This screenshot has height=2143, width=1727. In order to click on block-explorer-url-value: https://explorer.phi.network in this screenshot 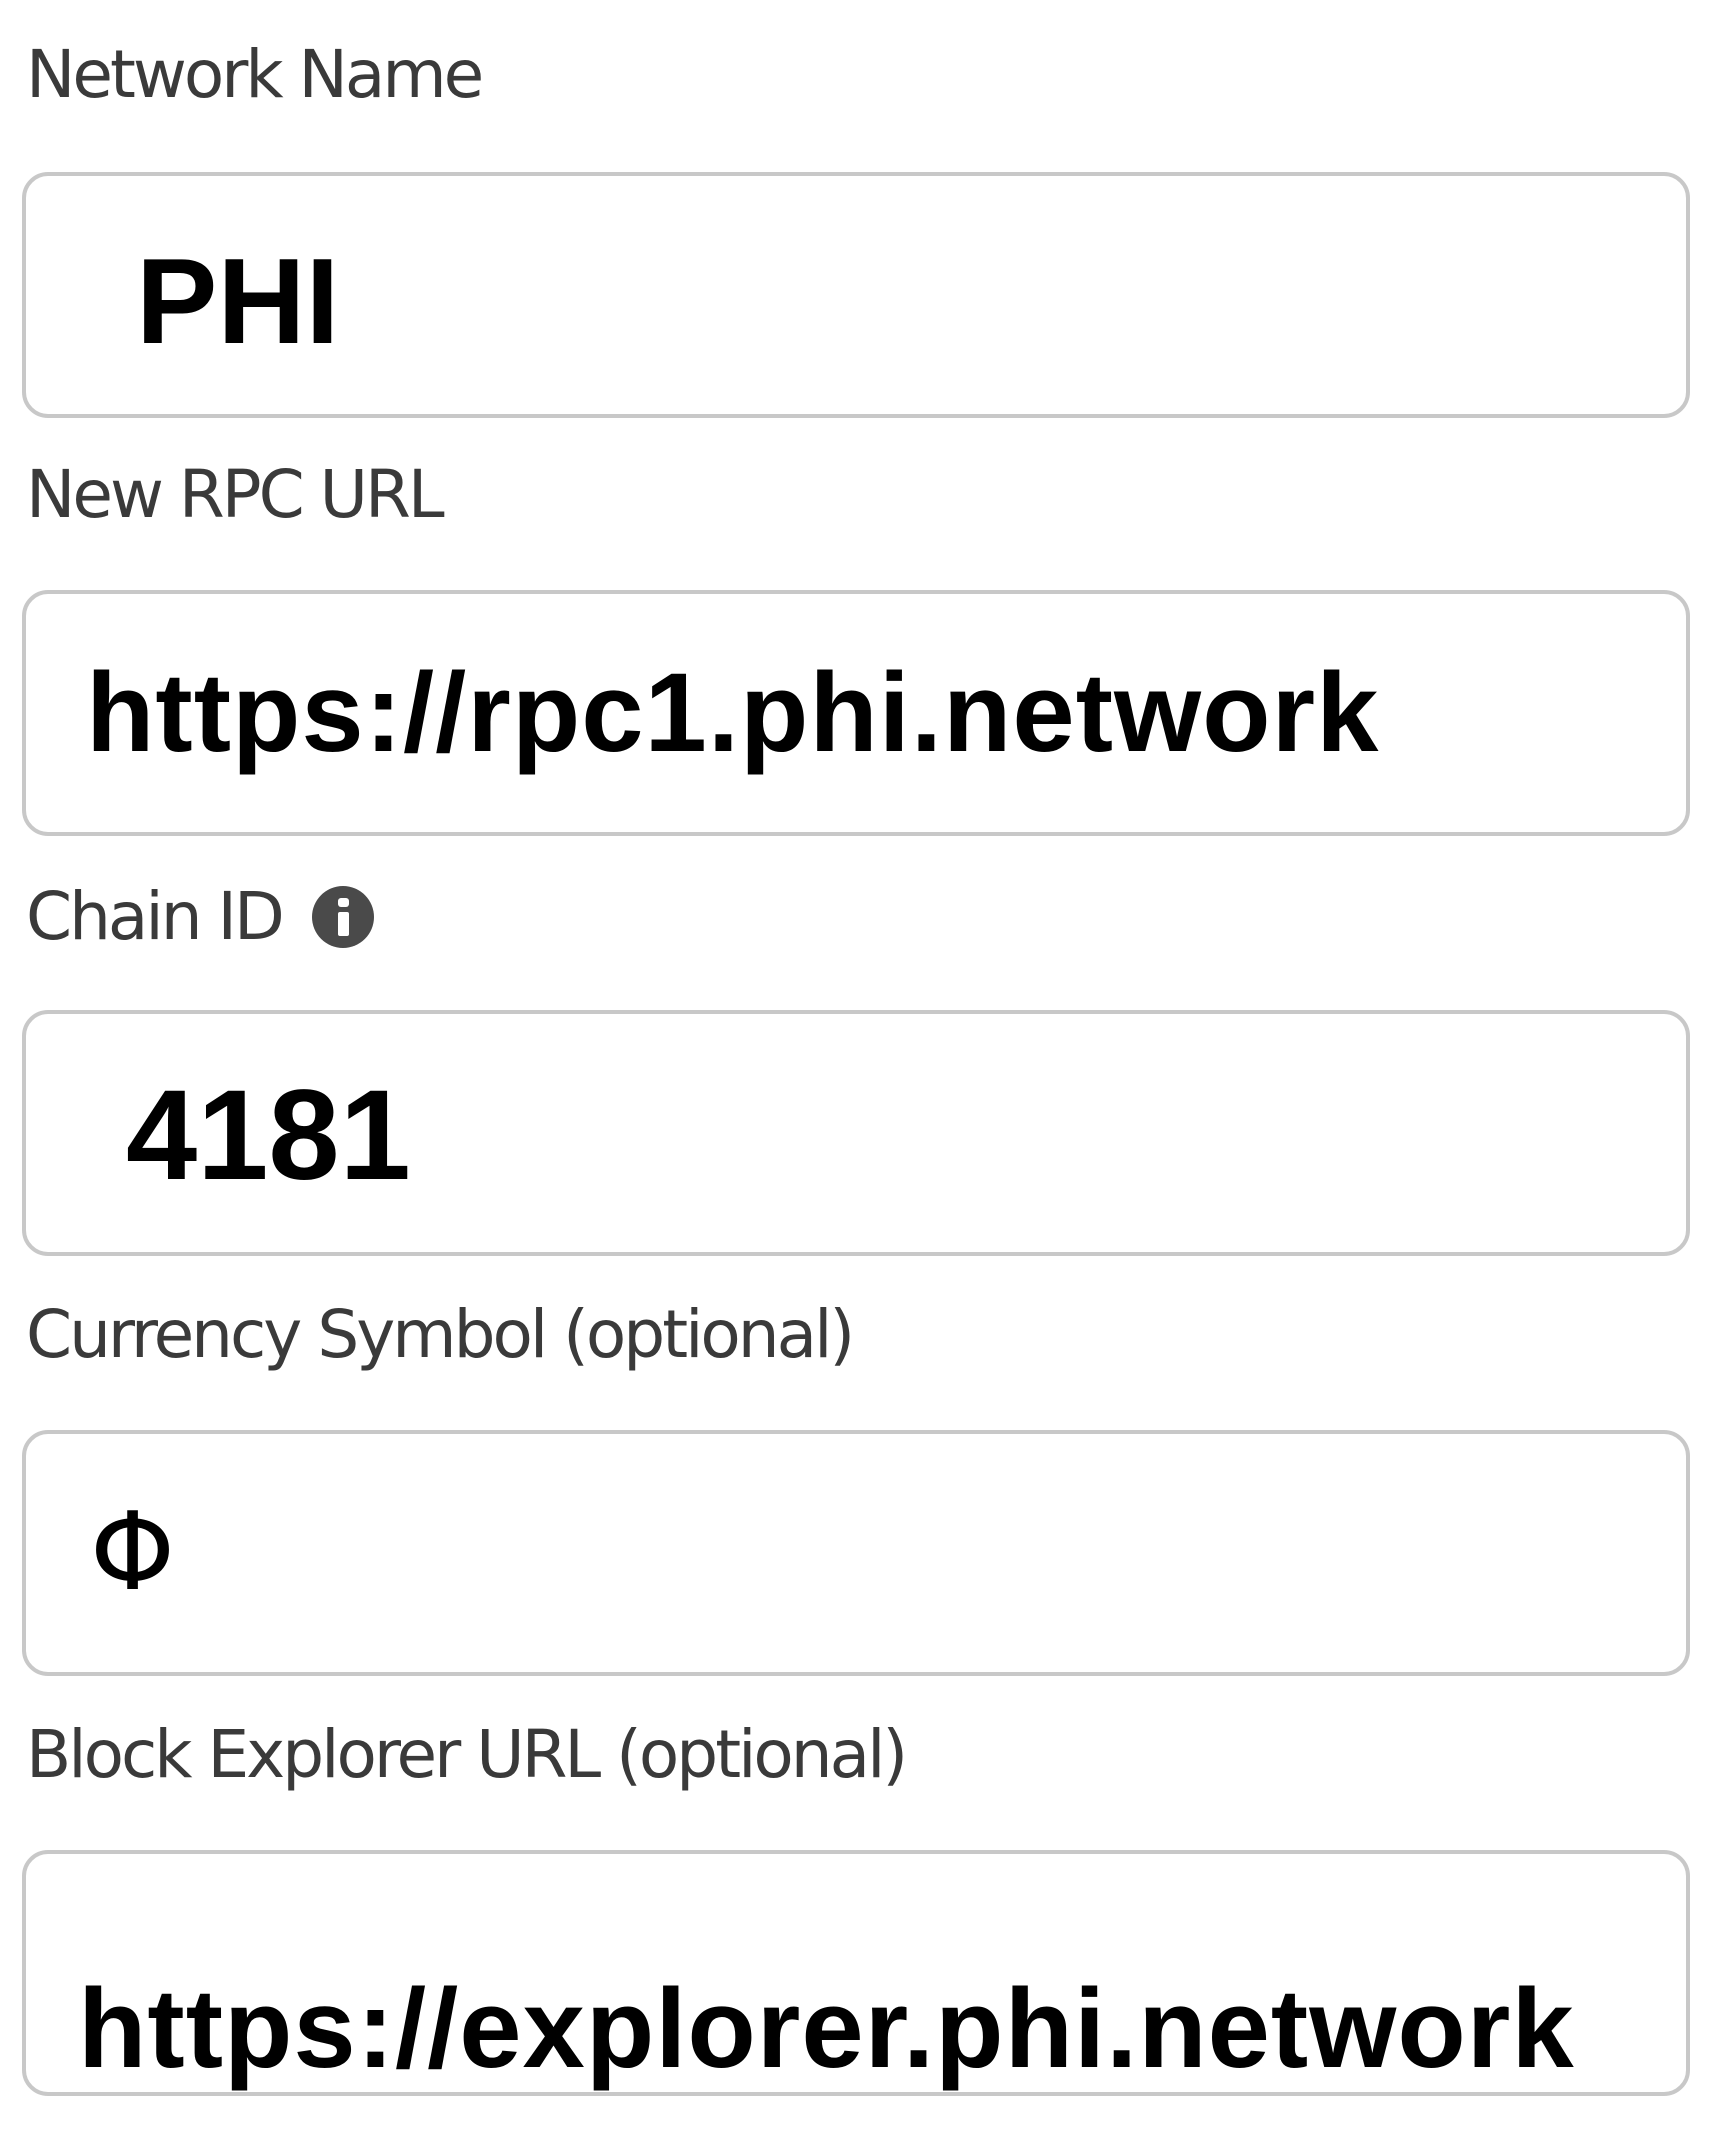, I will do `click(826, 2028)`.